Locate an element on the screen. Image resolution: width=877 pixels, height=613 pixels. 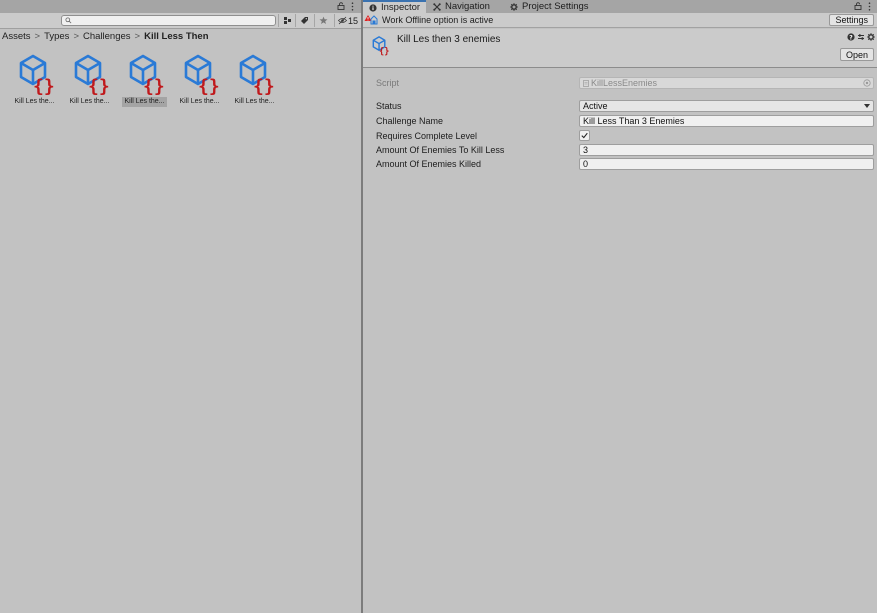
script-field: KillLessEnemies is located at coordinates (726, 83).